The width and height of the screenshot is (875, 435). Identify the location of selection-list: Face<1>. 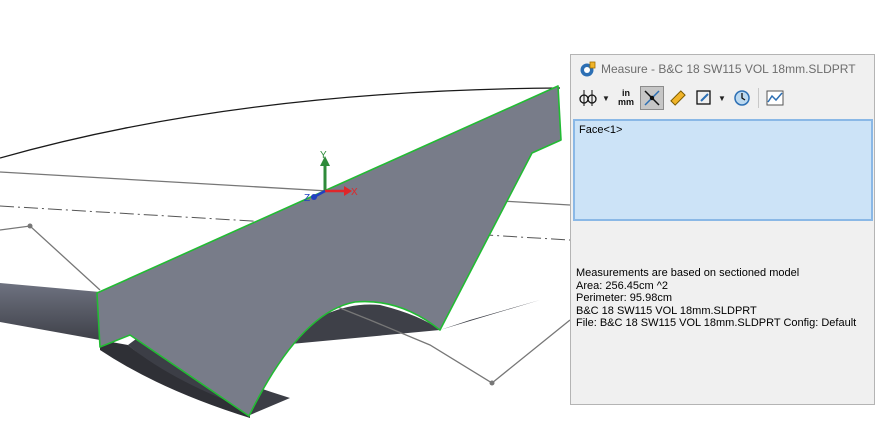
(723, 170).